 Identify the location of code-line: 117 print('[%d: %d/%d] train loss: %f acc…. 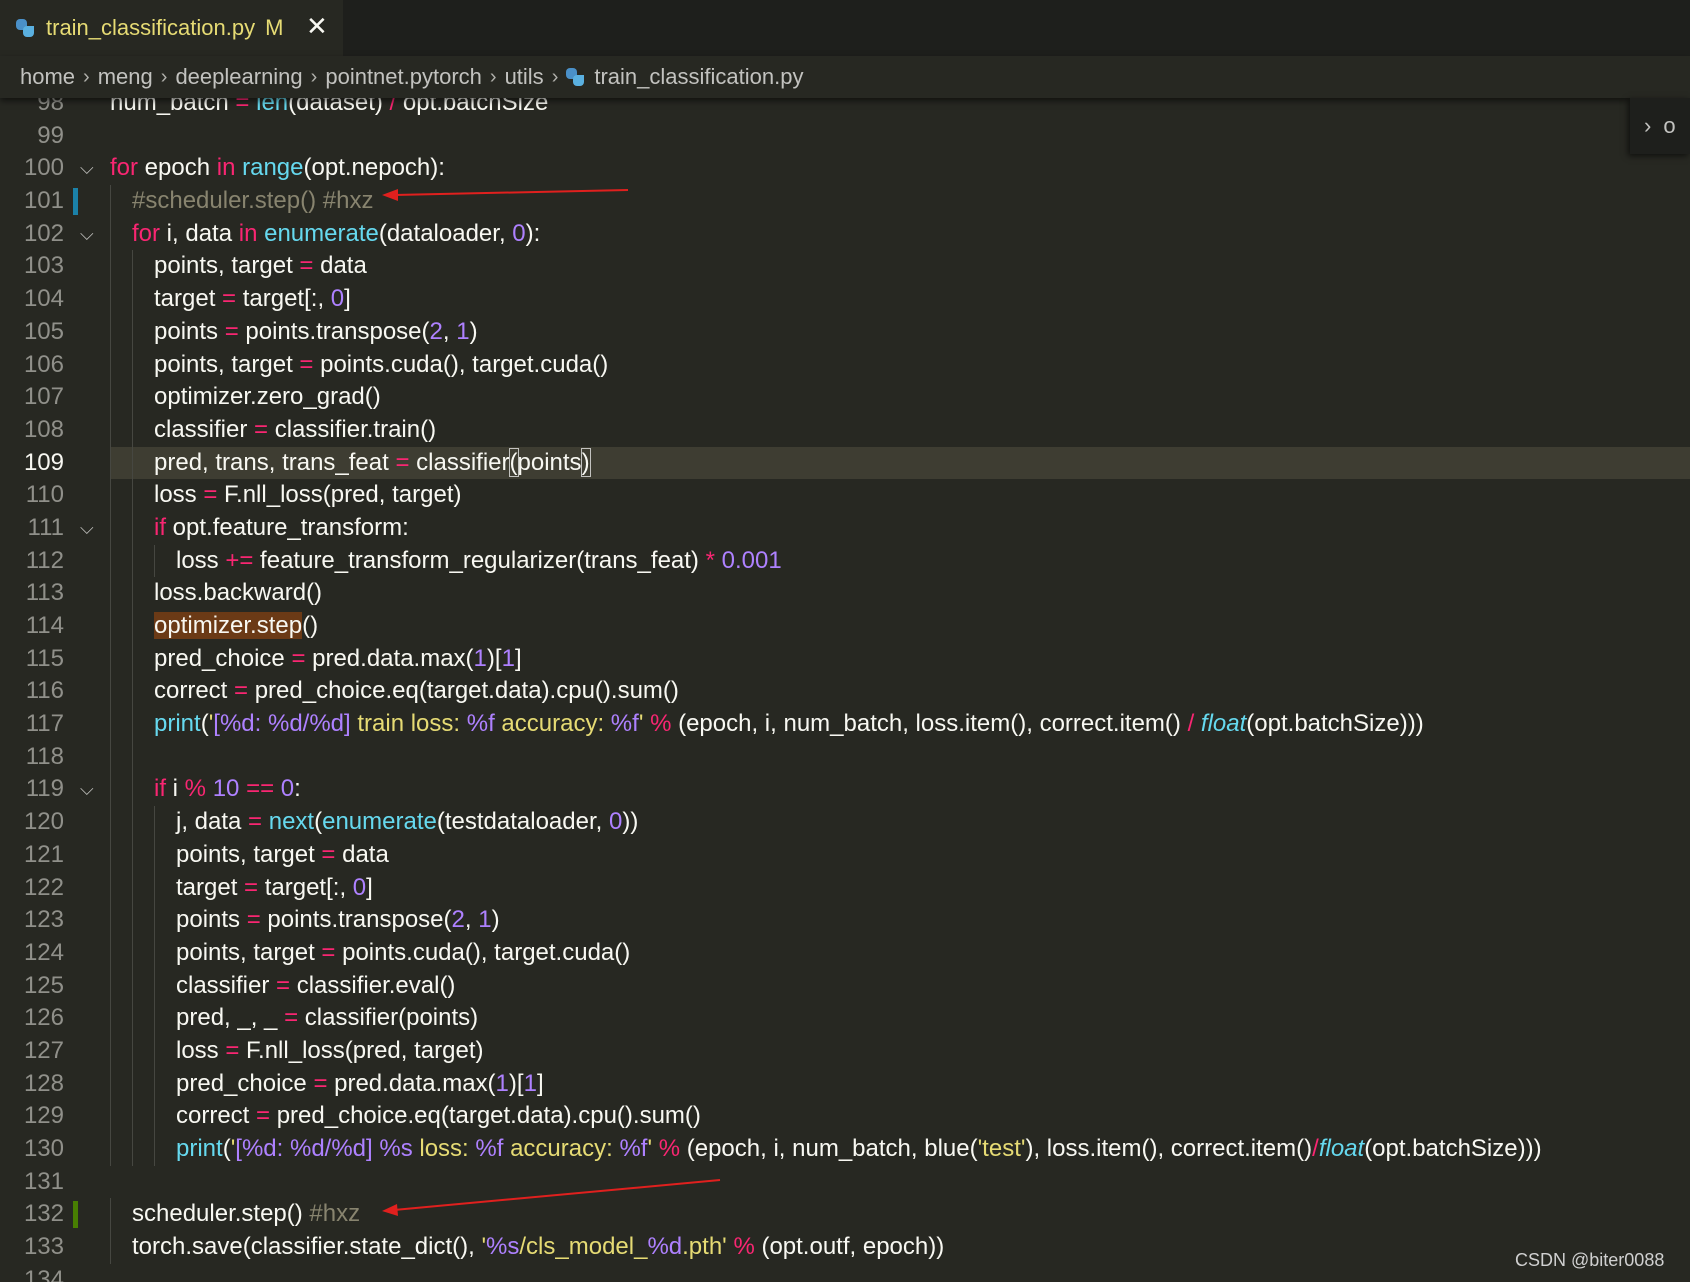
(845, 724).